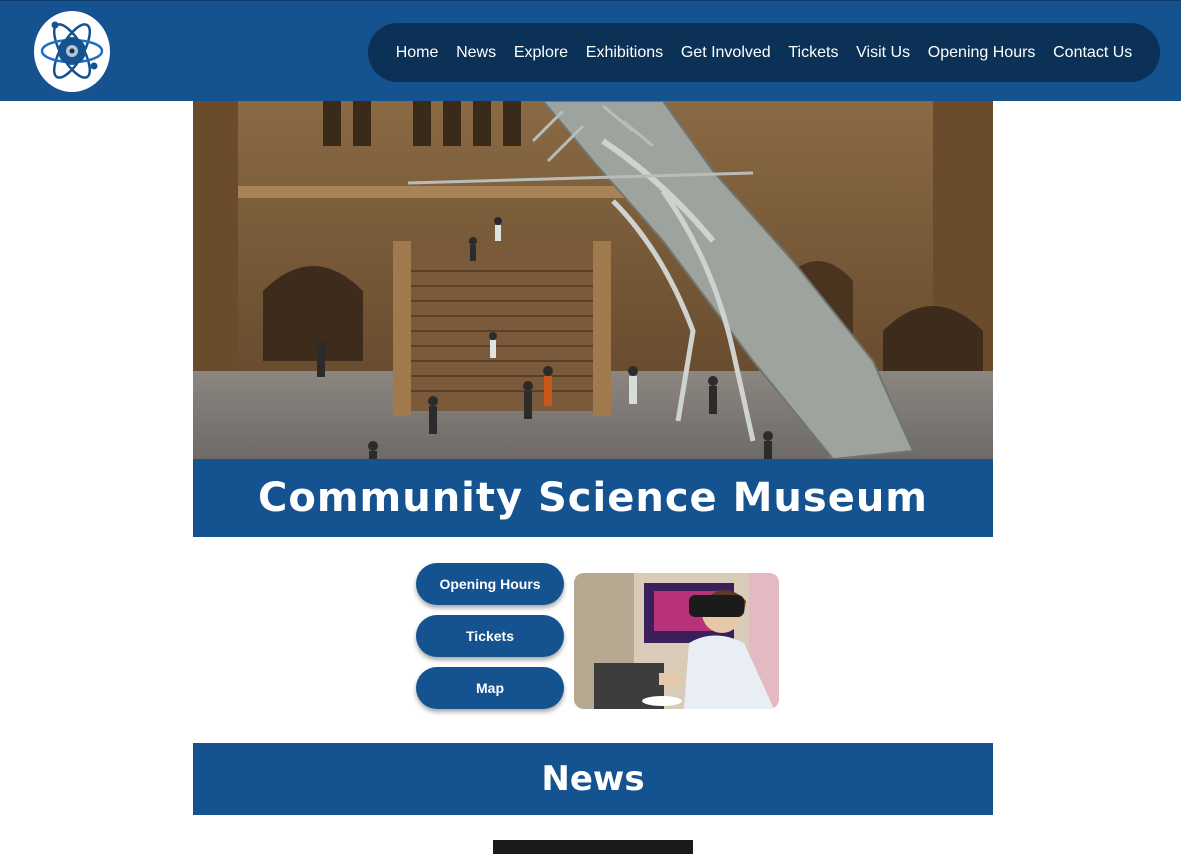  I want to click on hero-title-banner: Community Science Museum, so click(593, 498).